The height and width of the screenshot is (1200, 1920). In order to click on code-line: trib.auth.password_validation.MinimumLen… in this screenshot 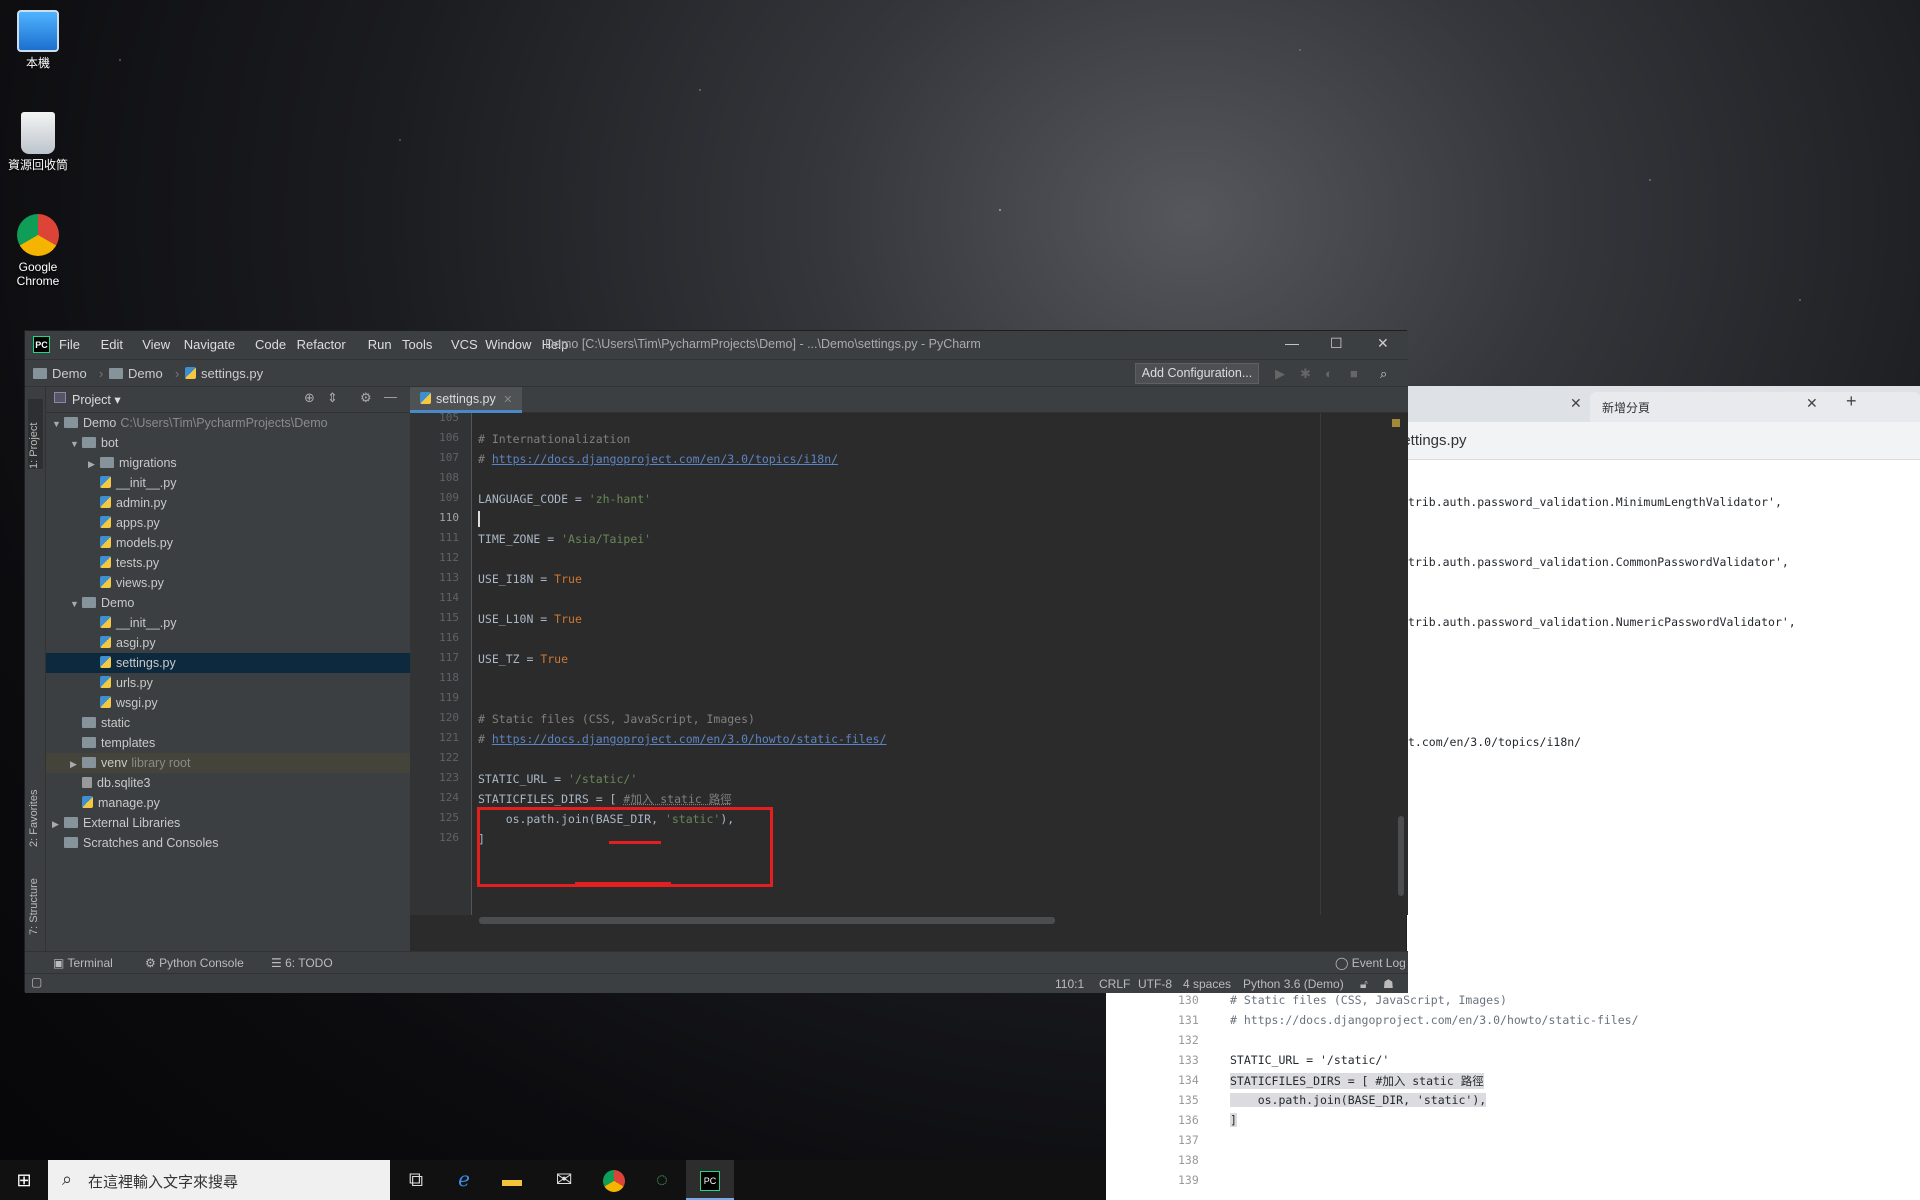, I will do `click(1595, 502)`.